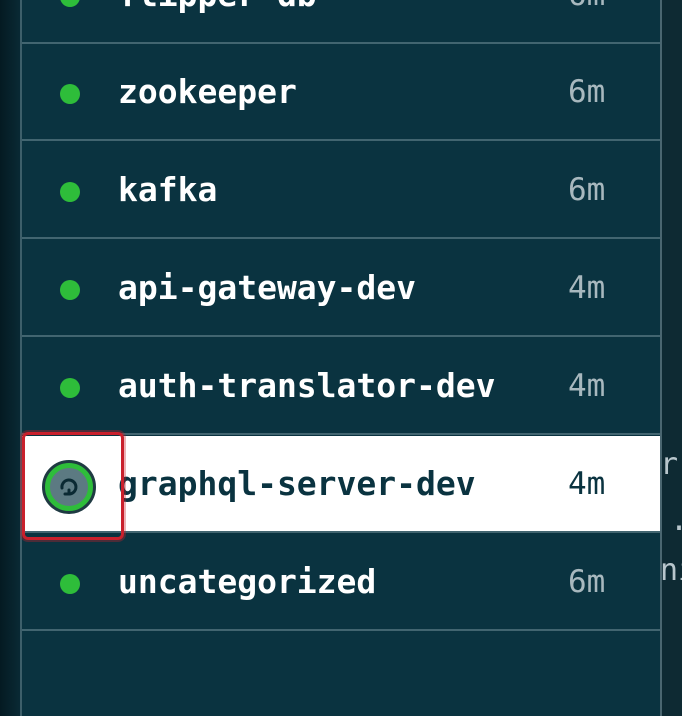 The height and width of the screenshot is (716, 682). What do you see at coordinates (341, 92) in the screenshot?
I see `resource-row-zookeeper: zookeeper 6m` at bounding box center [341, 92].